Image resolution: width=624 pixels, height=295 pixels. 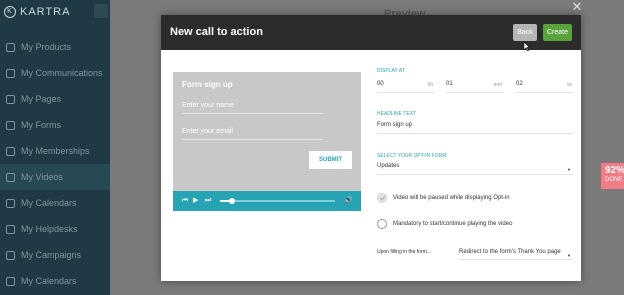 I want to click on logo: K KARTRA, so click(x=37, y=12).